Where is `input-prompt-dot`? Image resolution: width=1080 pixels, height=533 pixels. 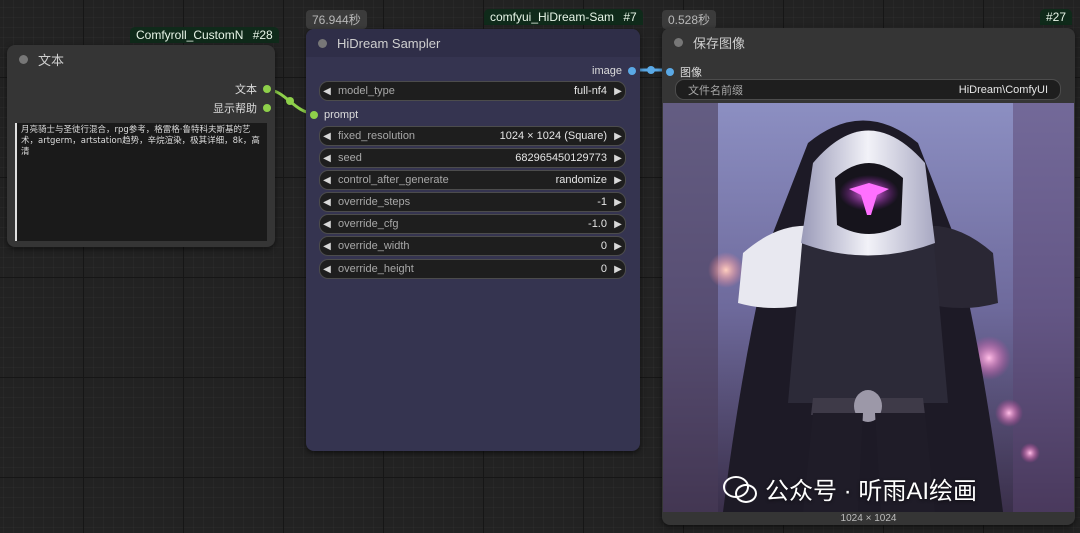
input-prompt-dot is located at coordinates (314, 115).